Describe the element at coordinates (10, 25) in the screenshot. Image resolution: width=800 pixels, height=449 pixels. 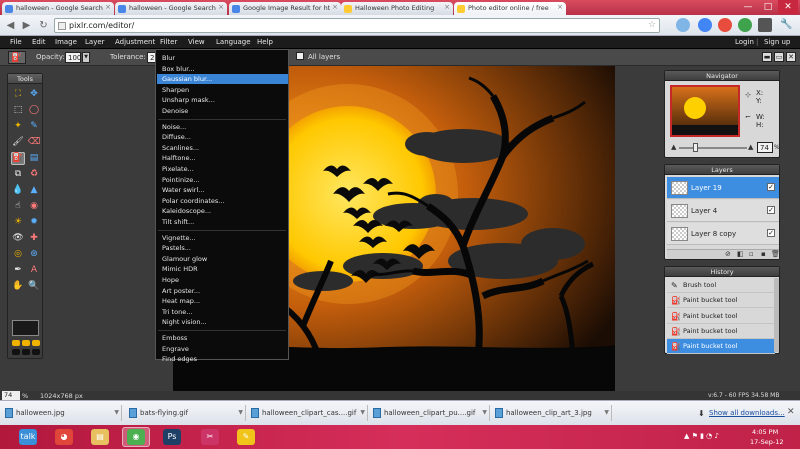
I see `back-icon: ◀` at that location.